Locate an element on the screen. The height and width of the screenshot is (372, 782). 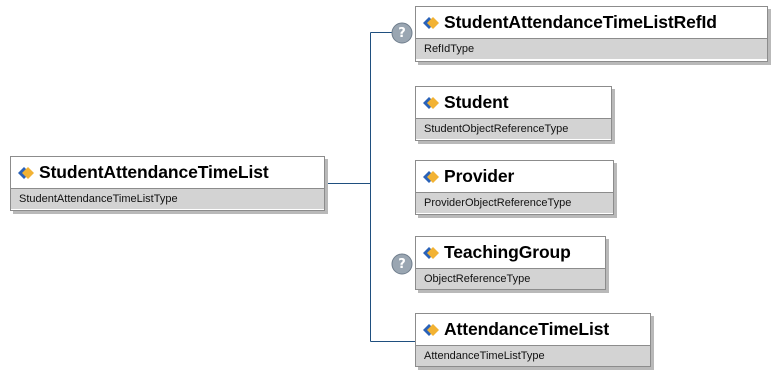
child-element-header: TeachingGroup is located at coordinates (510, 252).